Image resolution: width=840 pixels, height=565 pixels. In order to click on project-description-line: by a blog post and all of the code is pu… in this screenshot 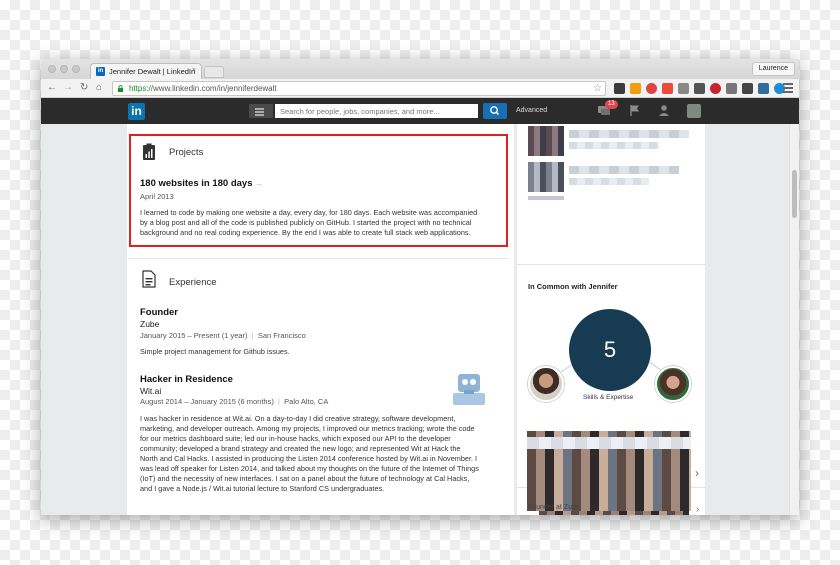, I will do `click(306, 222)`.